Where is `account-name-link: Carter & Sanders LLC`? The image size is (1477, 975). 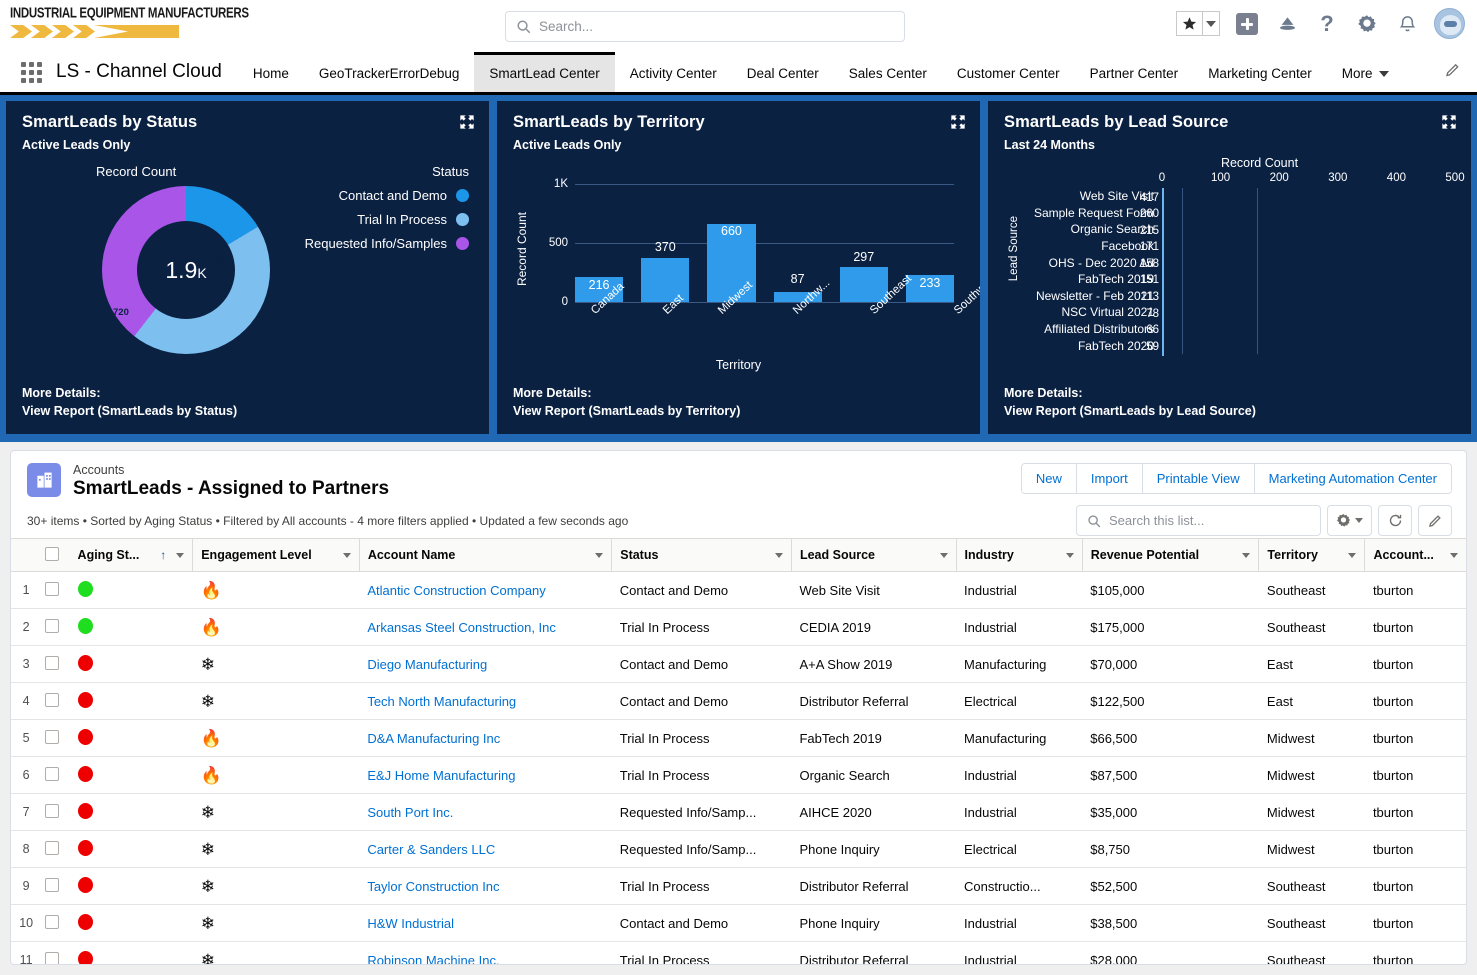 account-name-link: Carter & Sanders LLC is located at coordinates (431, 849).